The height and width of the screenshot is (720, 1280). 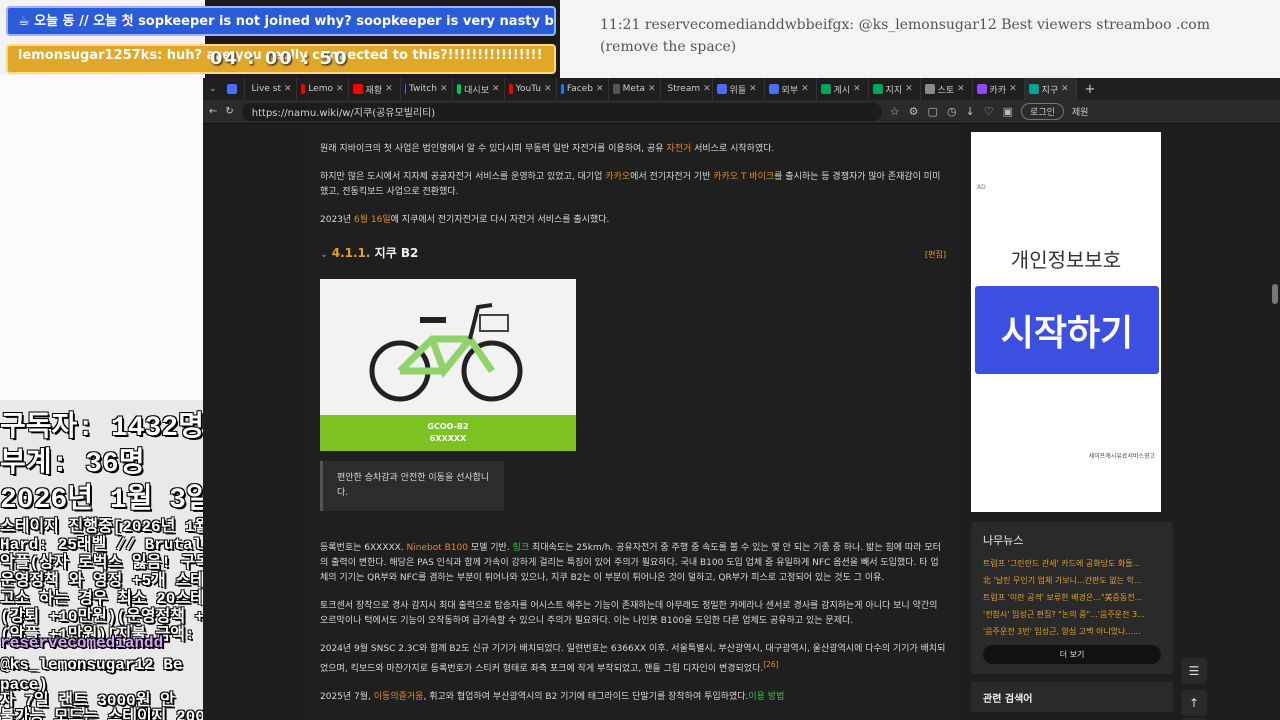 I want to click on url-text: https://namu.wiki/w/지쿠(공유모빌리티), so click(x=343, y=113).